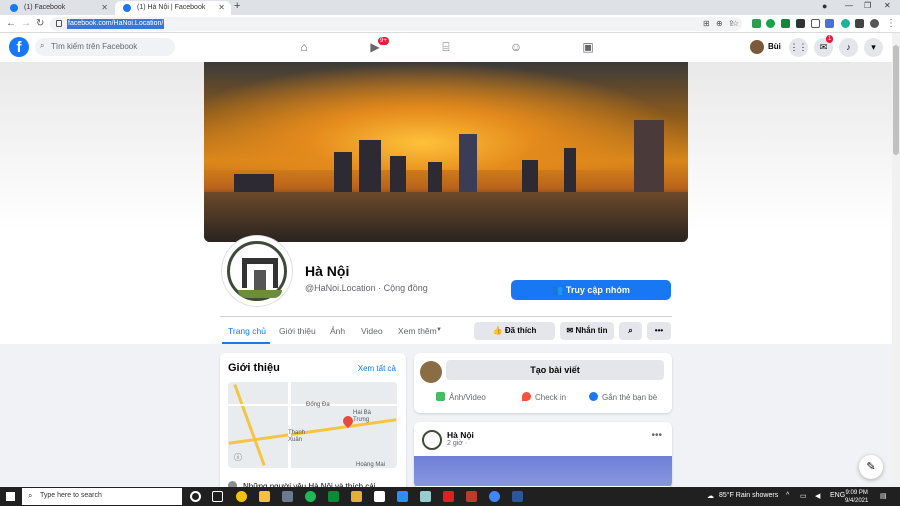 The image size is (900, 506). What do you see at coordinates (40, 23) in the screenshot?
I see `reload-icon: ↻` at bounding box center [40, 23].